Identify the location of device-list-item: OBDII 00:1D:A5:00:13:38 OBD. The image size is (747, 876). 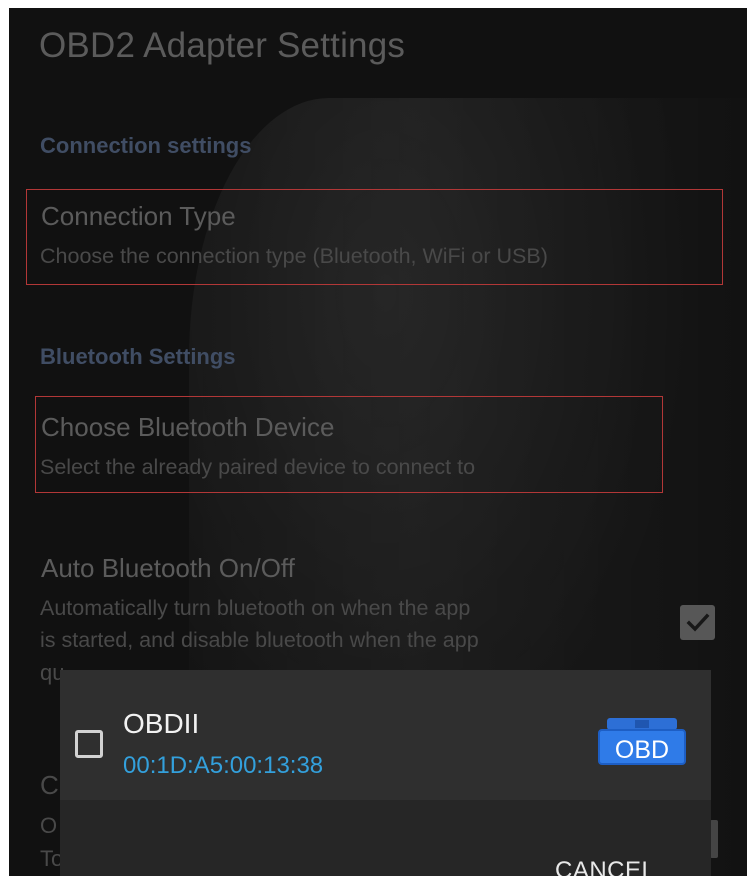
(385, 735).